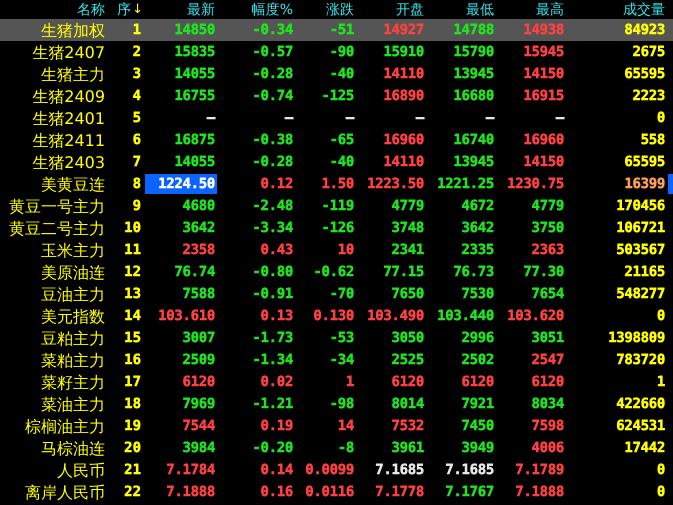 The width and height of the screenshot is (673, 505). What do you see at coordinates (539, 470) in the screenshot?
I see `quote-value: 7.1789` at bounding box center [539, 470].